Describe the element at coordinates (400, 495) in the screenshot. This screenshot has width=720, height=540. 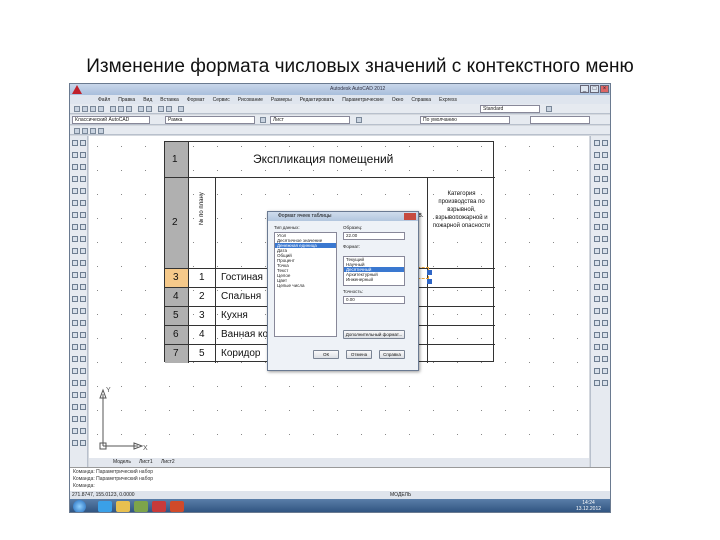
I see `model-toggle: МОДЕЛЬ` at that location.